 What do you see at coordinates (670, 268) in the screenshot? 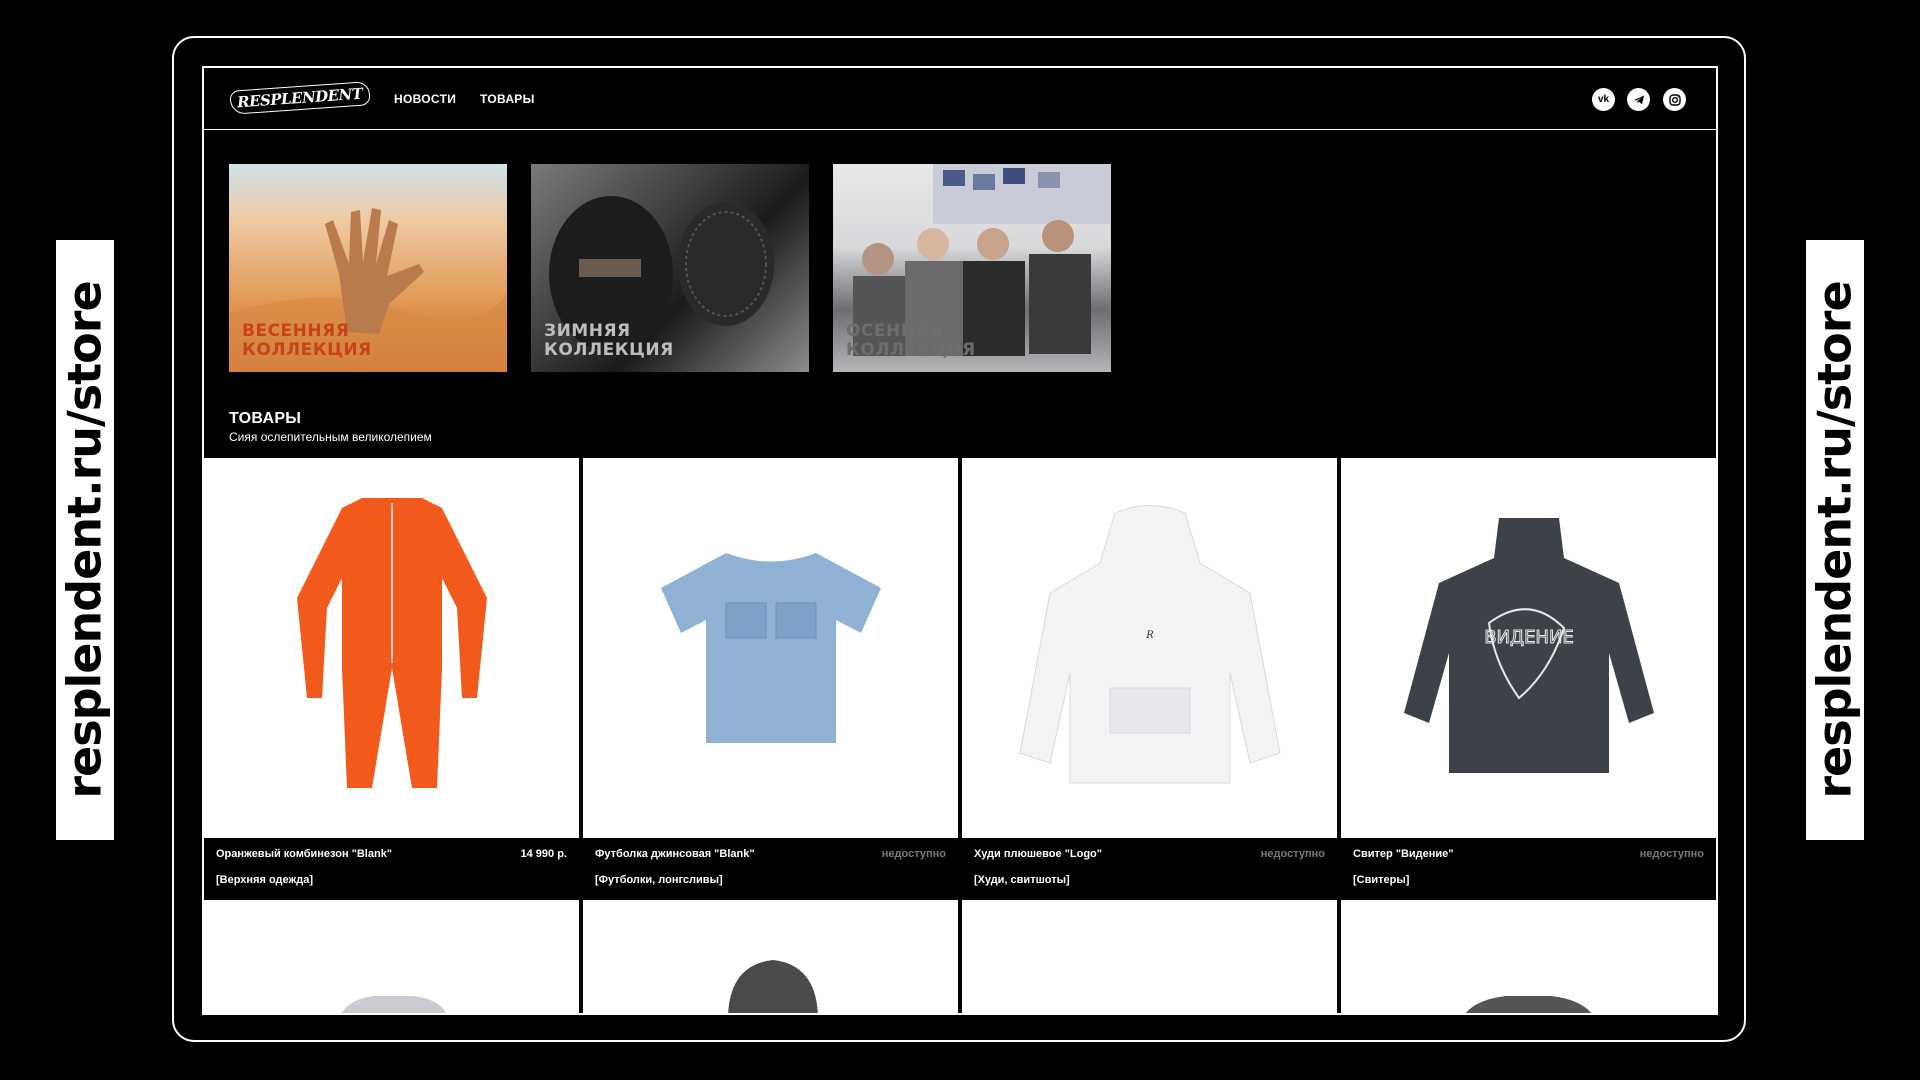
I see `collection-winter-card: ЗИМНЯЯ КОЛЛЕКЦИЯ` at bounding box center [670, 268].